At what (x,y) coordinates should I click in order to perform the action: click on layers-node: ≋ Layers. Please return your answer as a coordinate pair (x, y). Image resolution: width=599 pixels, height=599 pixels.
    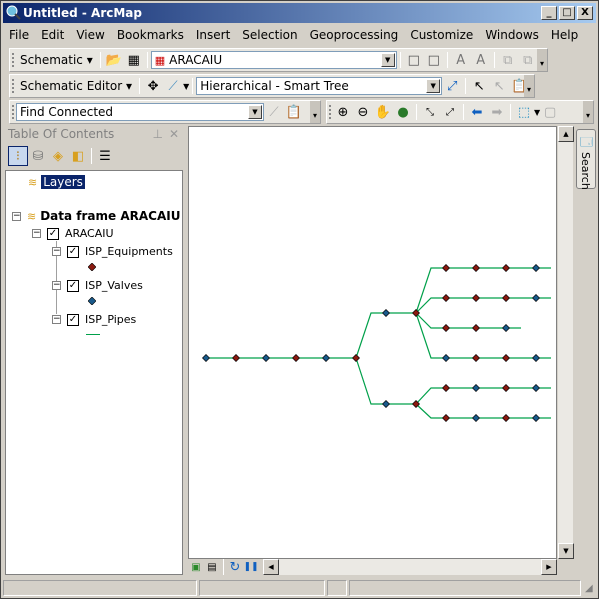
    Looking at the image, I should click on (56, 182).